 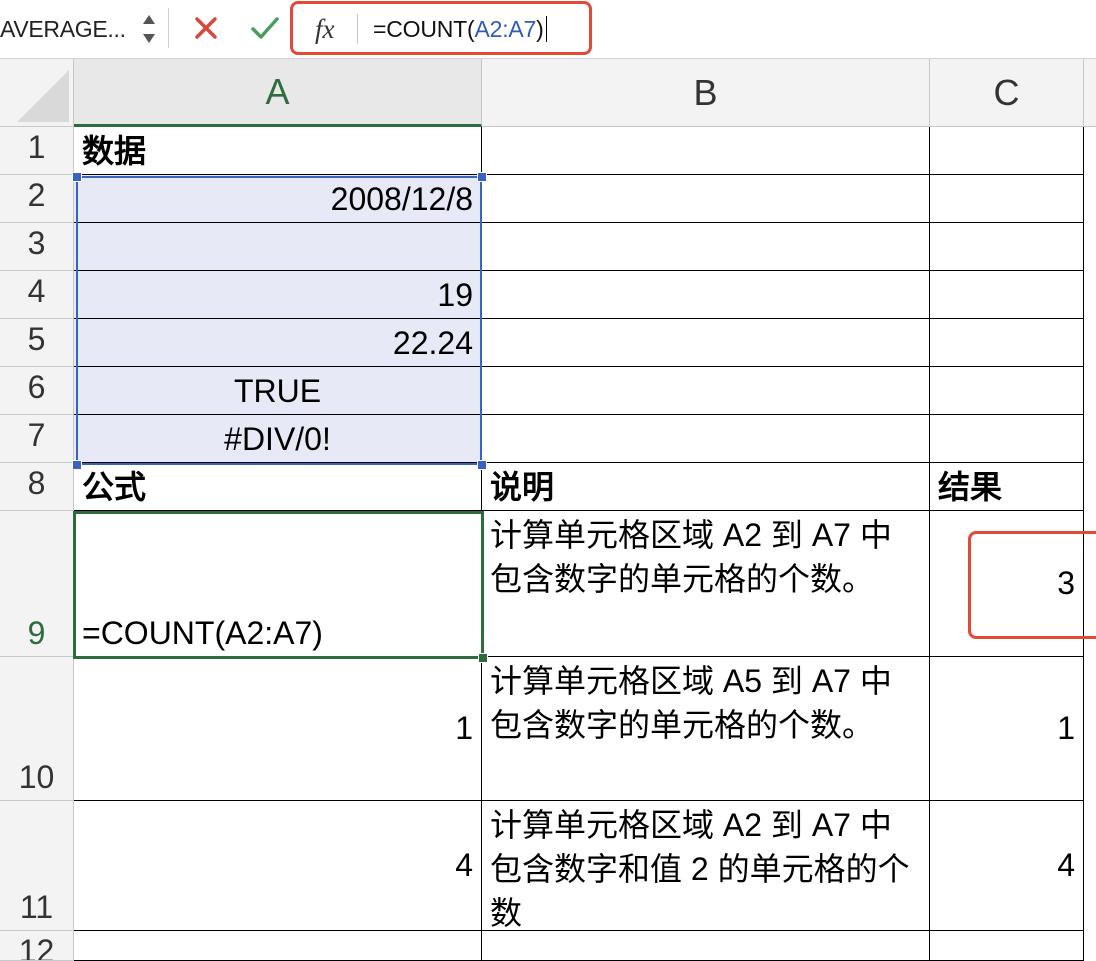 I want to click on cell-c6, so click(x=1007, y=391).